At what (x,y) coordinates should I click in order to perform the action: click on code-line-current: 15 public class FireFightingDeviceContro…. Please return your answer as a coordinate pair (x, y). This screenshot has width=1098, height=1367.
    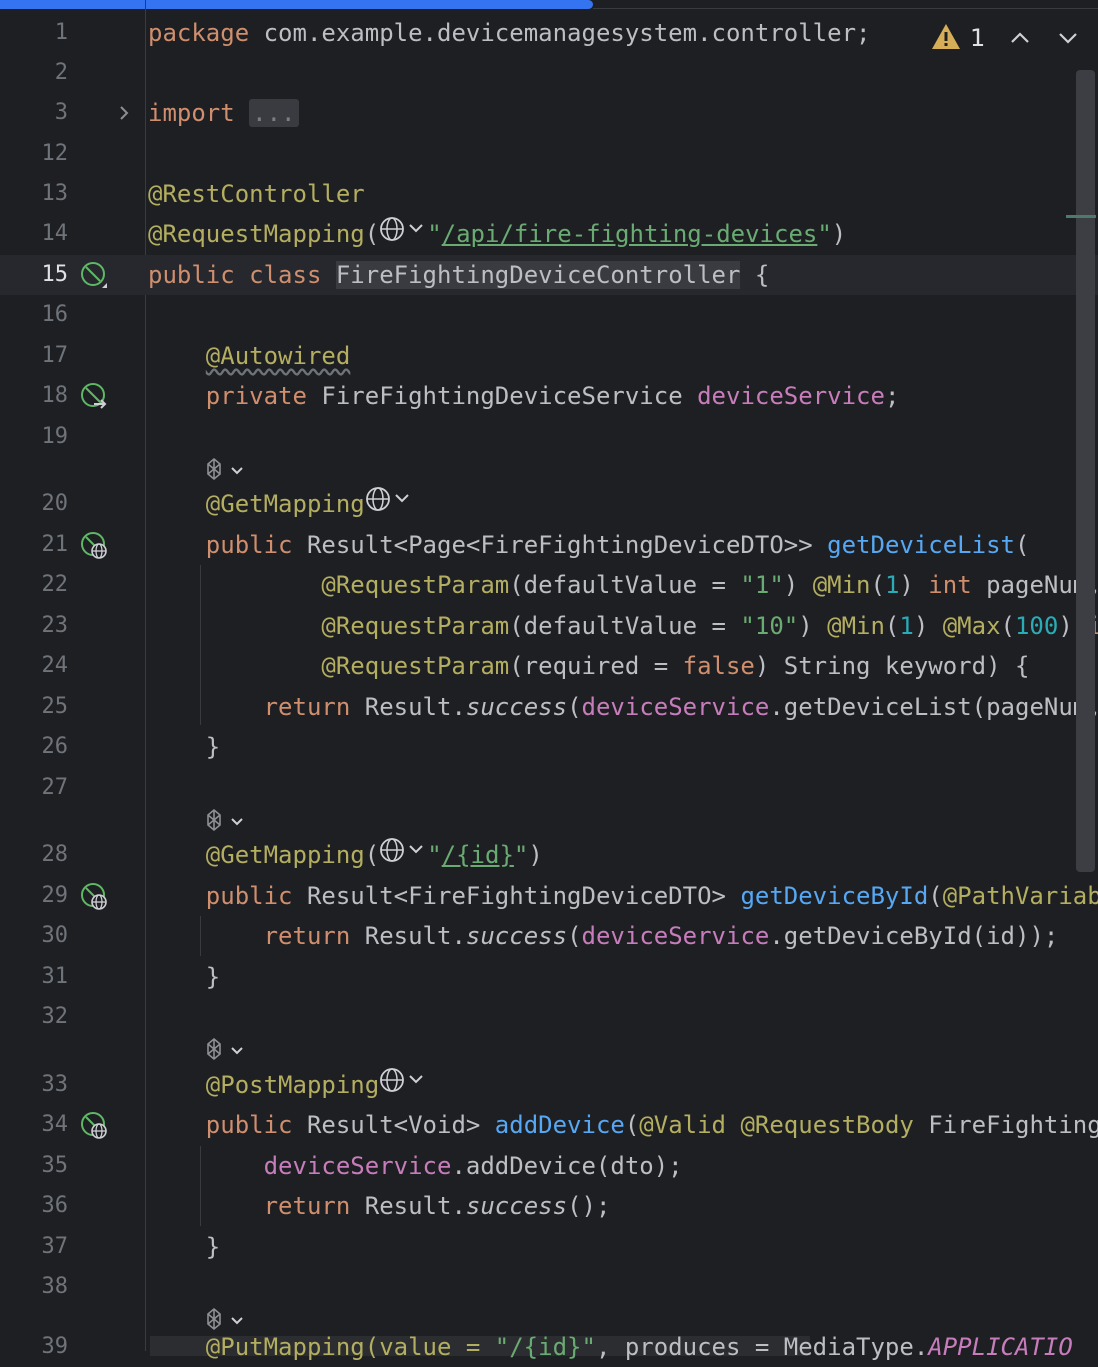
    Looking at the image, I should click on (549, 275).